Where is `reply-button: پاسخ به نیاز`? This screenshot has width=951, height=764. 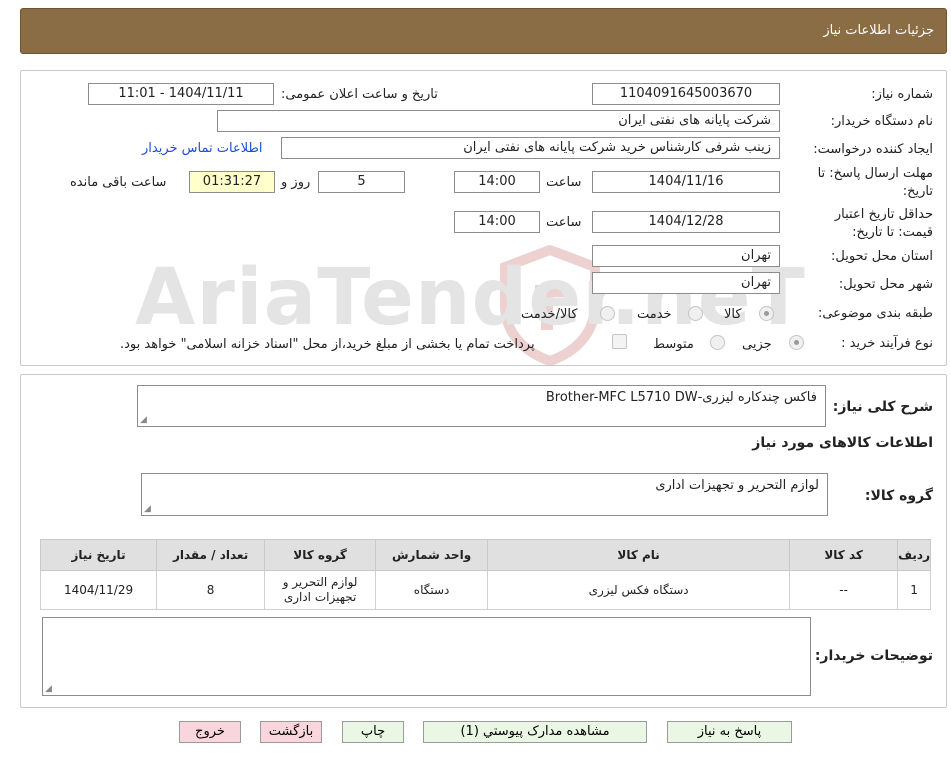 reply-button: پاسخ به نیاز is located at coordinates (729, 732).